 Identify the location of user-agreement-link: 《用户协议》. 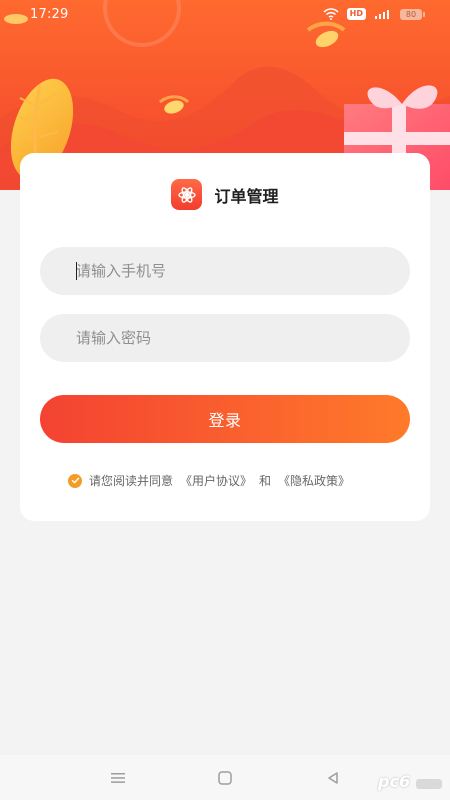
(216, 480).